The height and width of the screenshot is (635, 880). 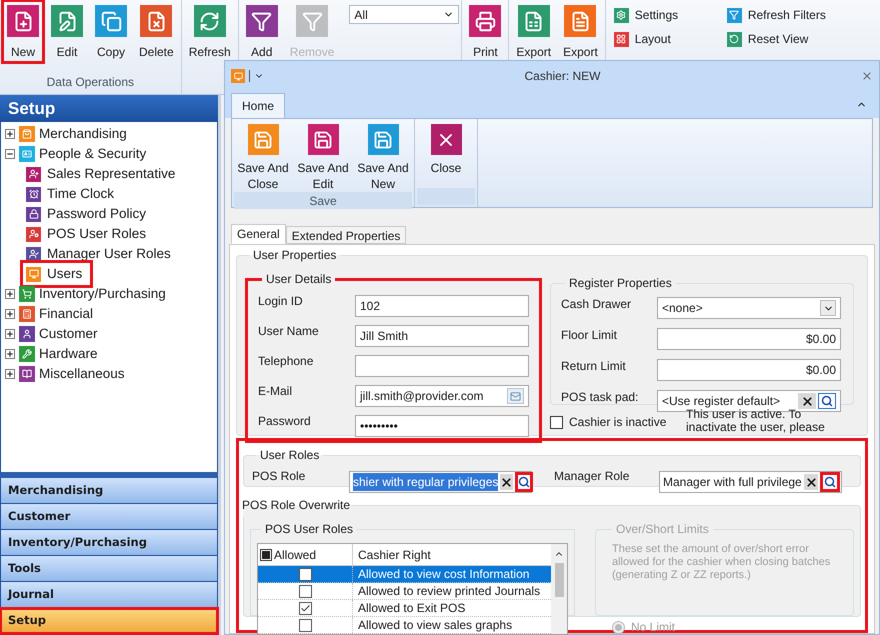 I want to click on grid-row: Allowed to view cost Information, so click(x=404, y=574).